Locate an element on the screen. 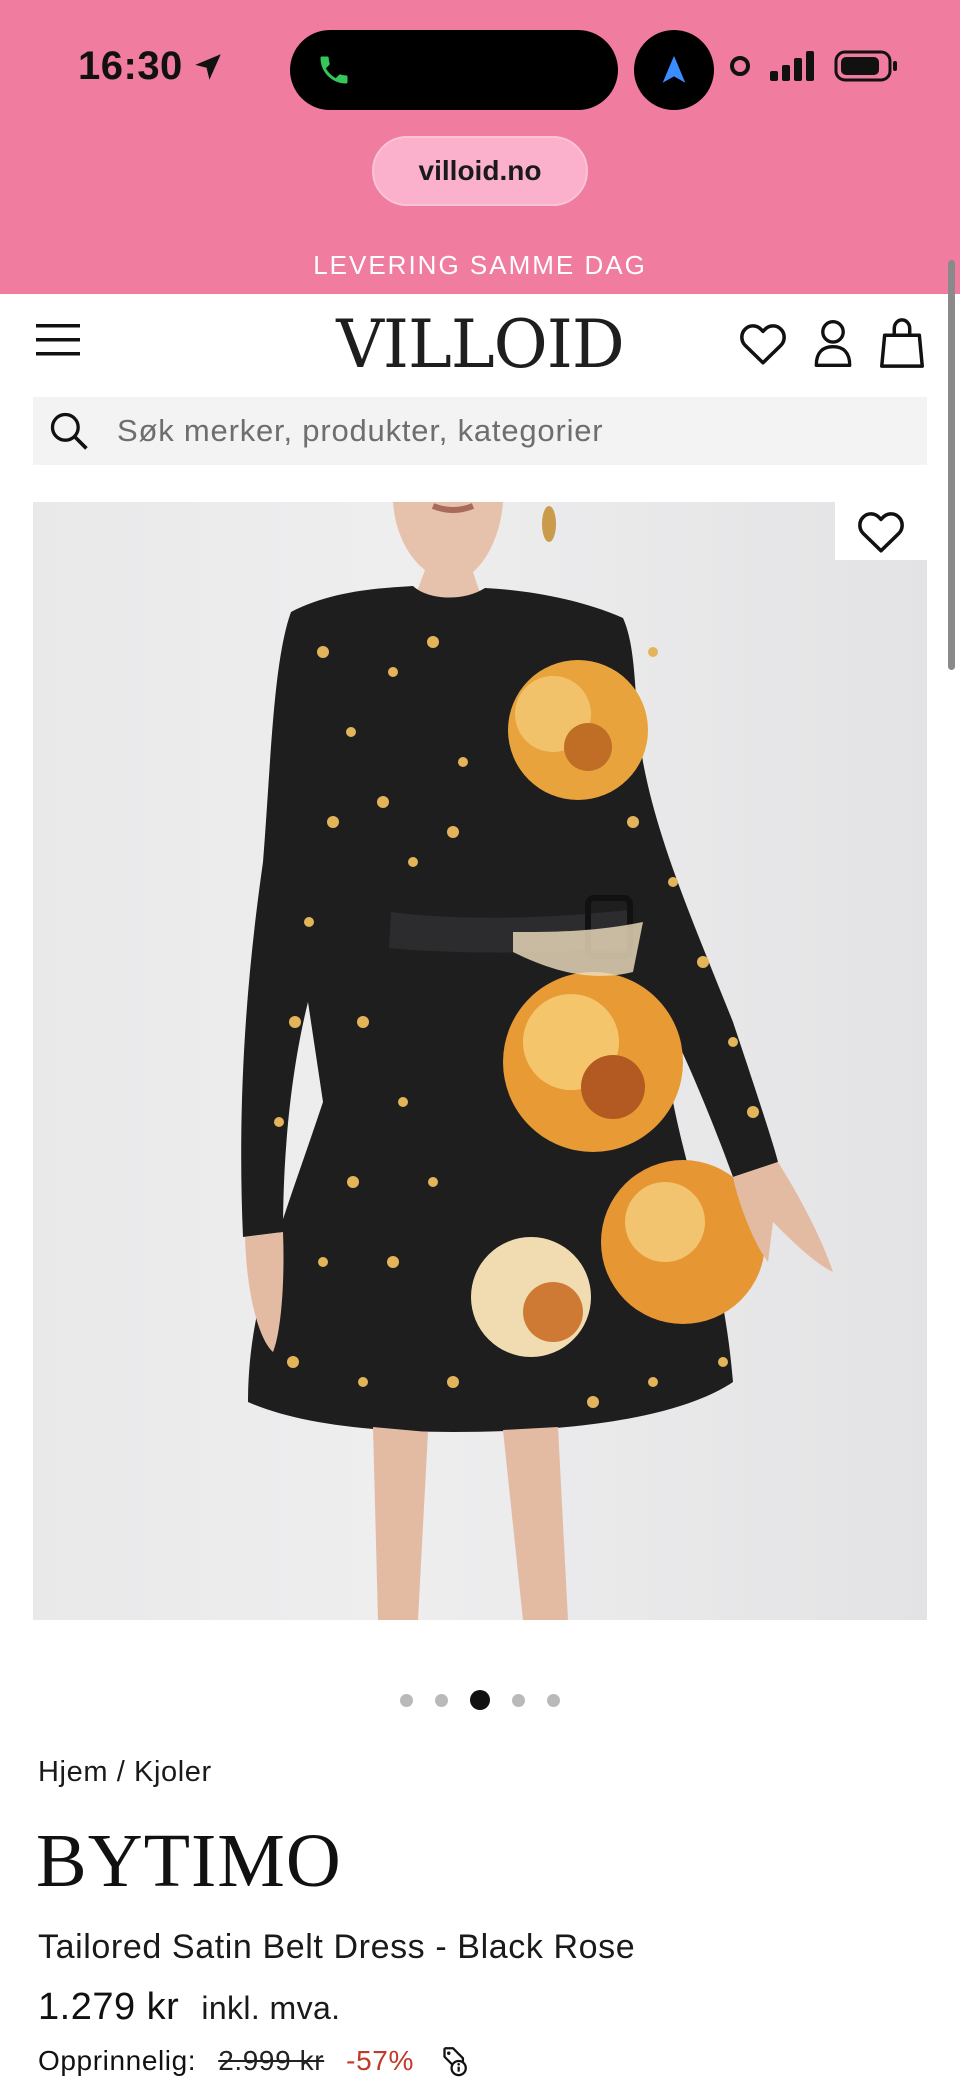 The width and height of the screenshot is (960, 2086). image-wishlist-button is located at coordinates (881, 531).